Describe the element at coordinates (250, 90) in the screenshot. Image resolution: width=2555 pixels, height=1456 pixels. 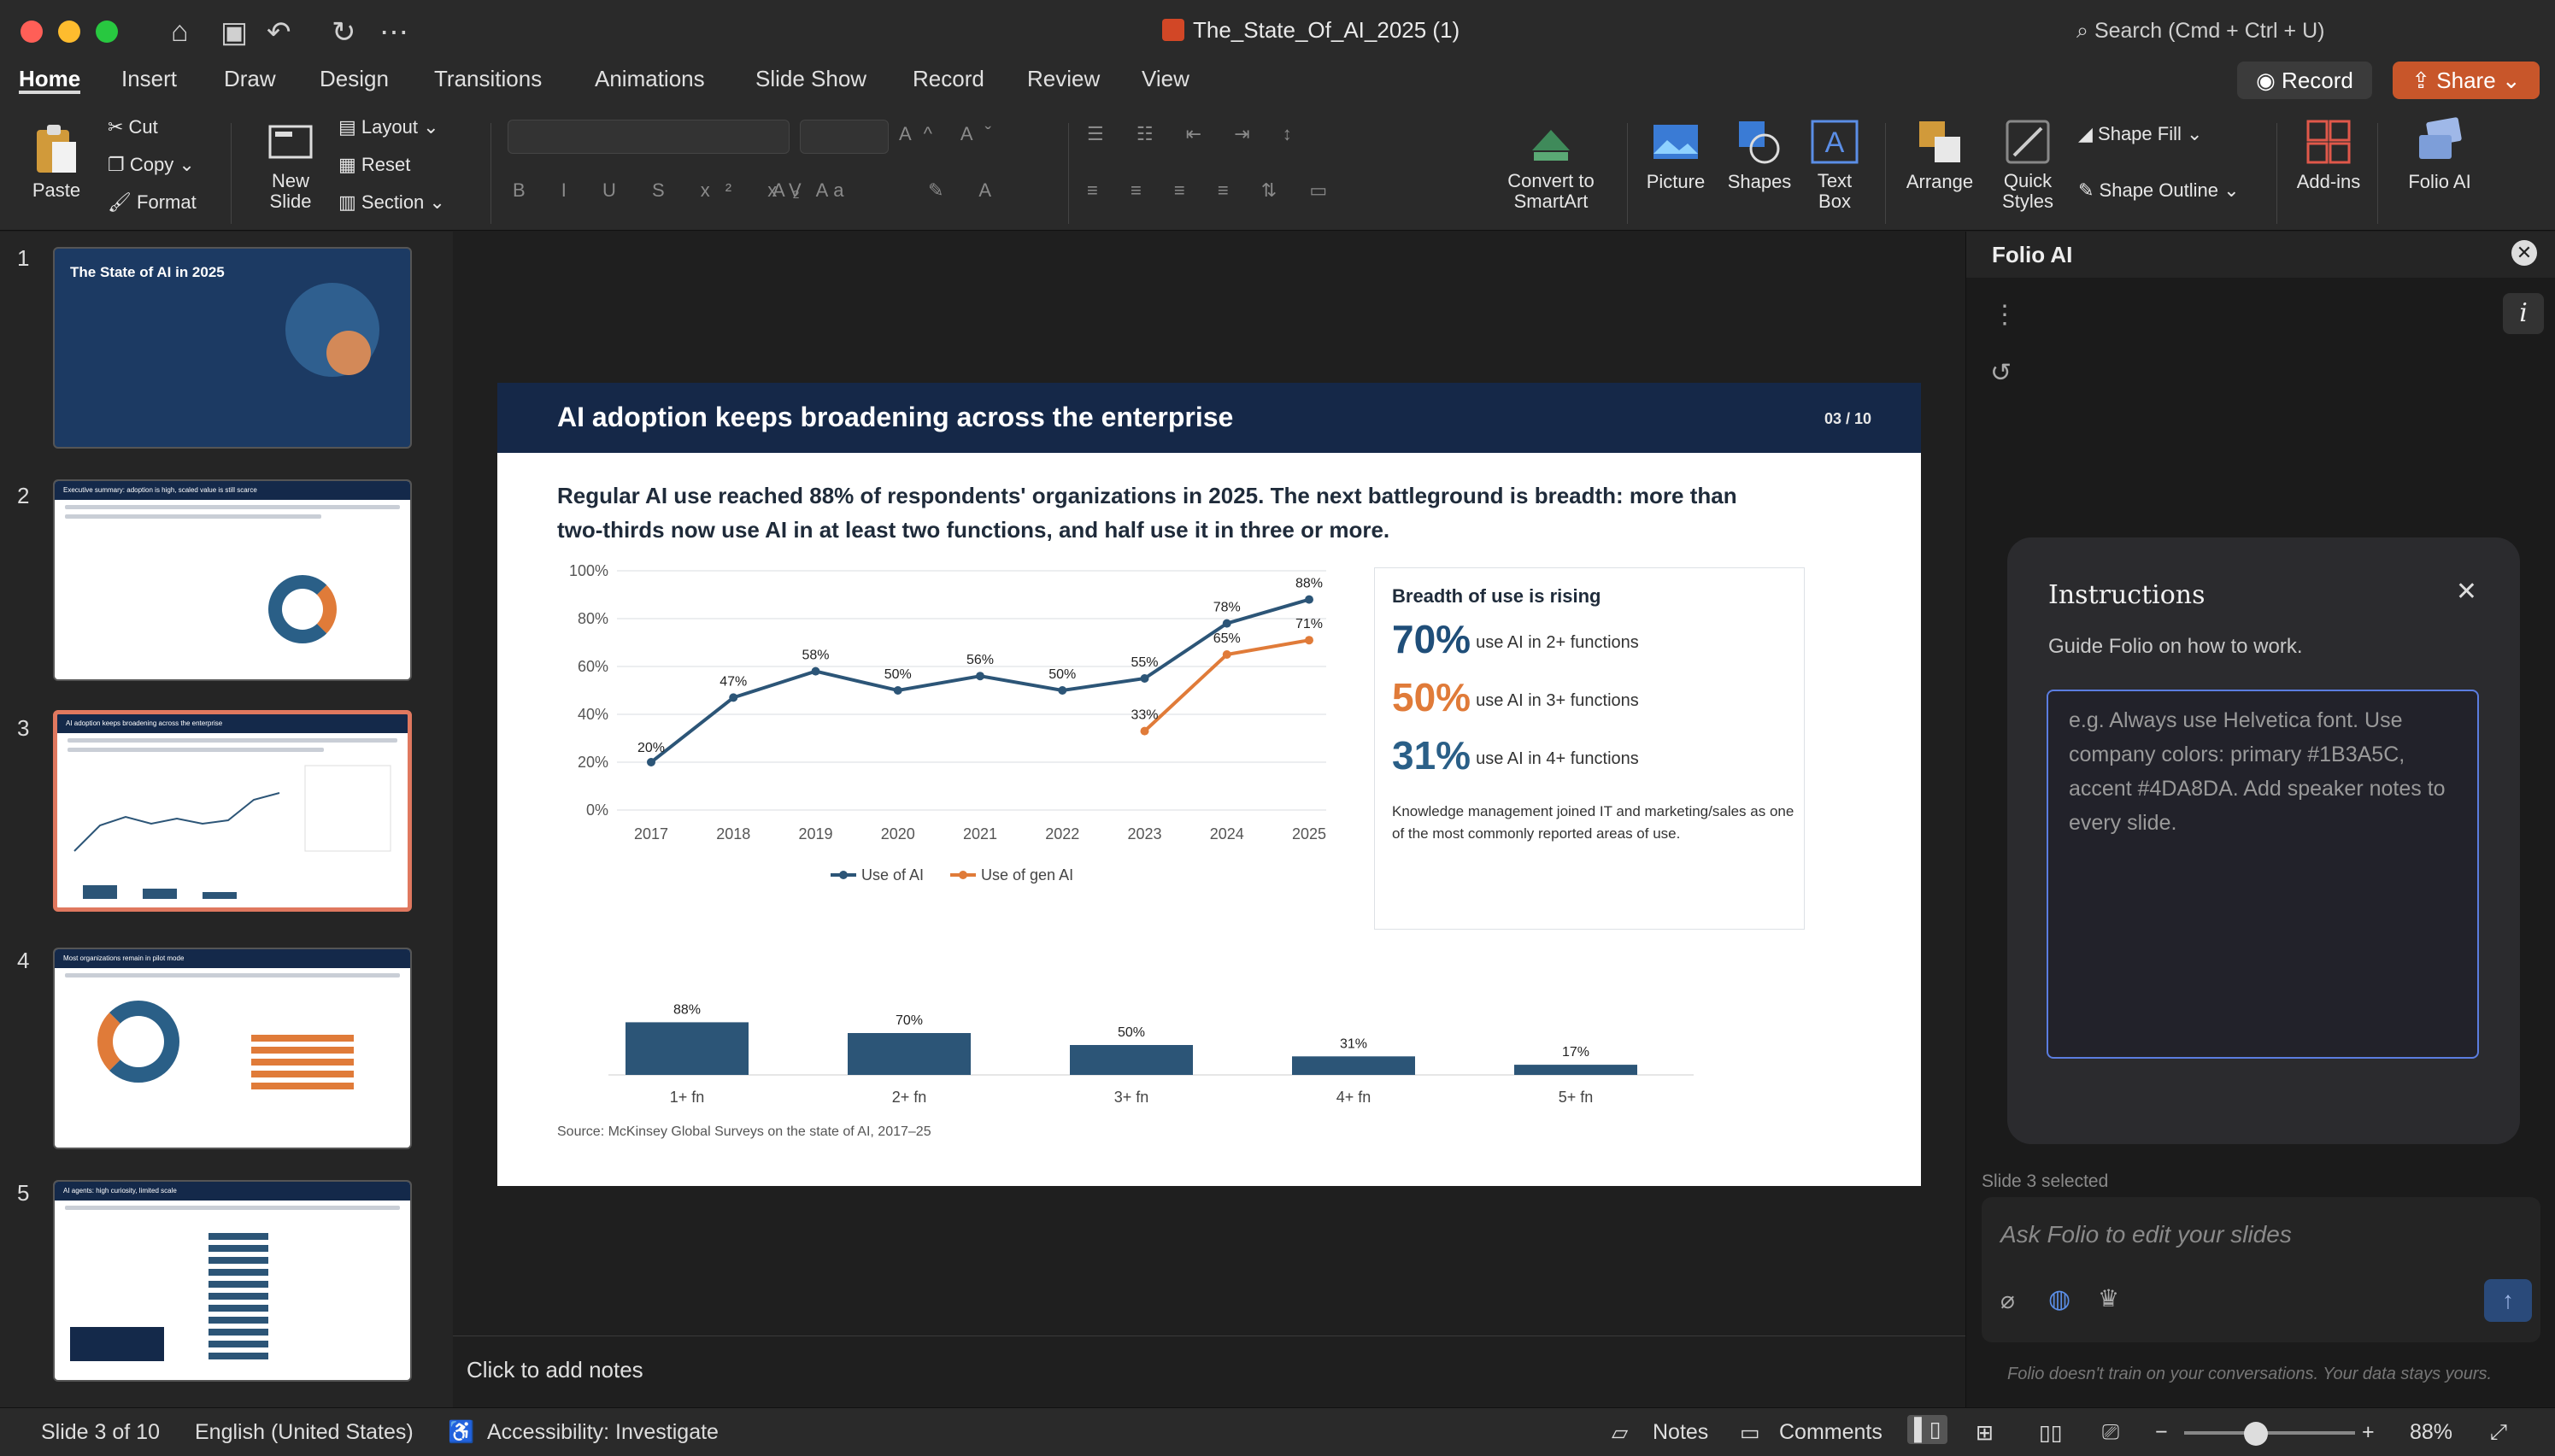
I see `tab-draw: Draw` at that location.